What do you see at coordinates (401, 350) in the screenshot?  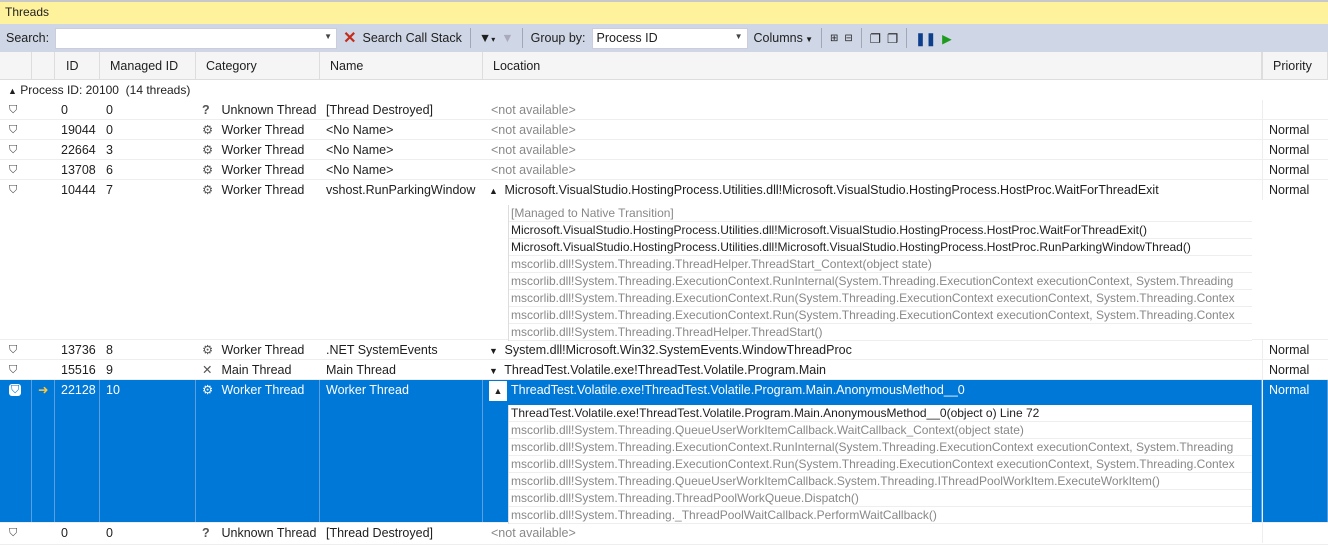 I see `thread-name: .NET SystemEvents` at bounding box center [401, 350].